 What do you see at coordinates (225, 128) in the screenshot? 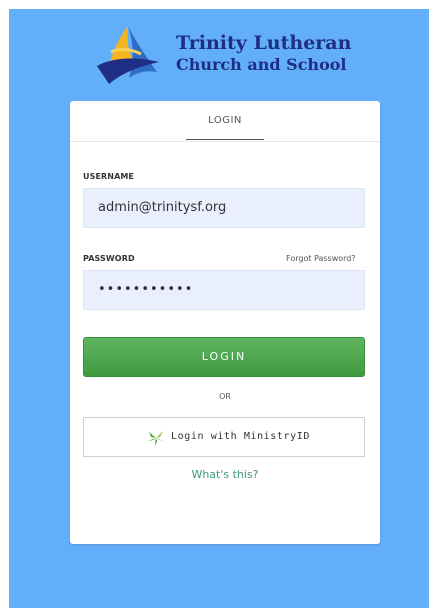
I see `tab-login: LOGIN` at bounding box center [225, 128].